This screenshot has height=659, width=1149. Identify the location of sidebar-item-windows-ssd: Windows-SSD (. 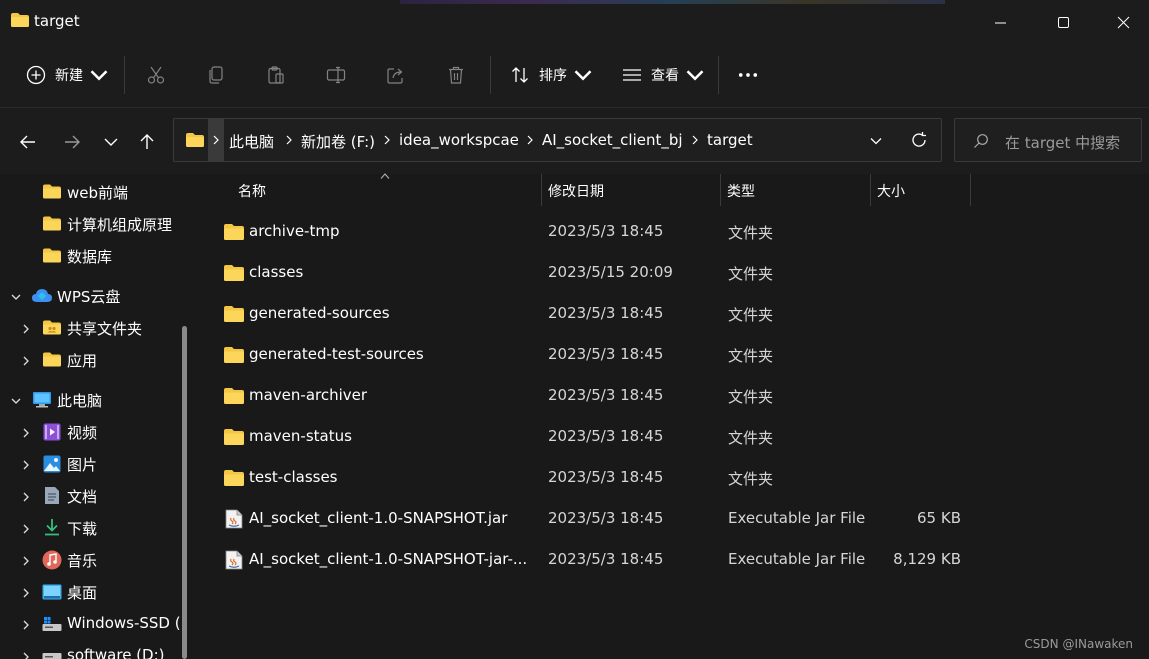
(90, 624).